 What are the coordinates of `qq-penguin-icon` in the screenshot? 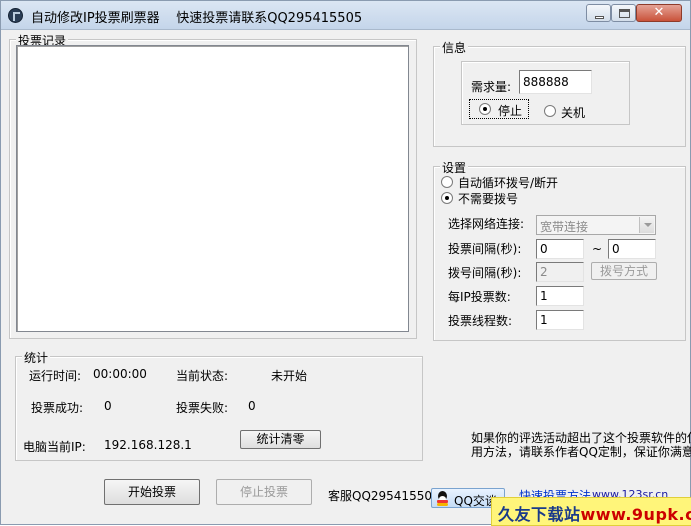 It's located at (442, 498).